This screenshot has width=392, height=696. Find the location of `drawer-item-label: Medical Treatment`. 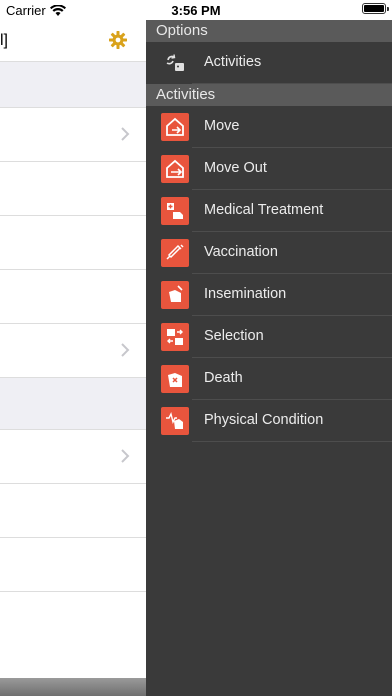

drawer-item-label: Medical Treatment is located at coordinates (264, 210).